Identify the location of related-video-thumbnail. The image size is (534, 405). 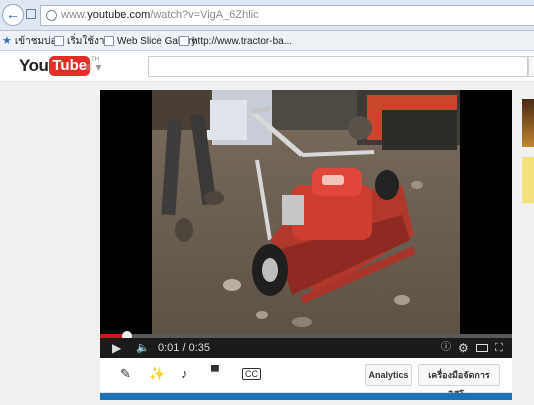
(528, 123).